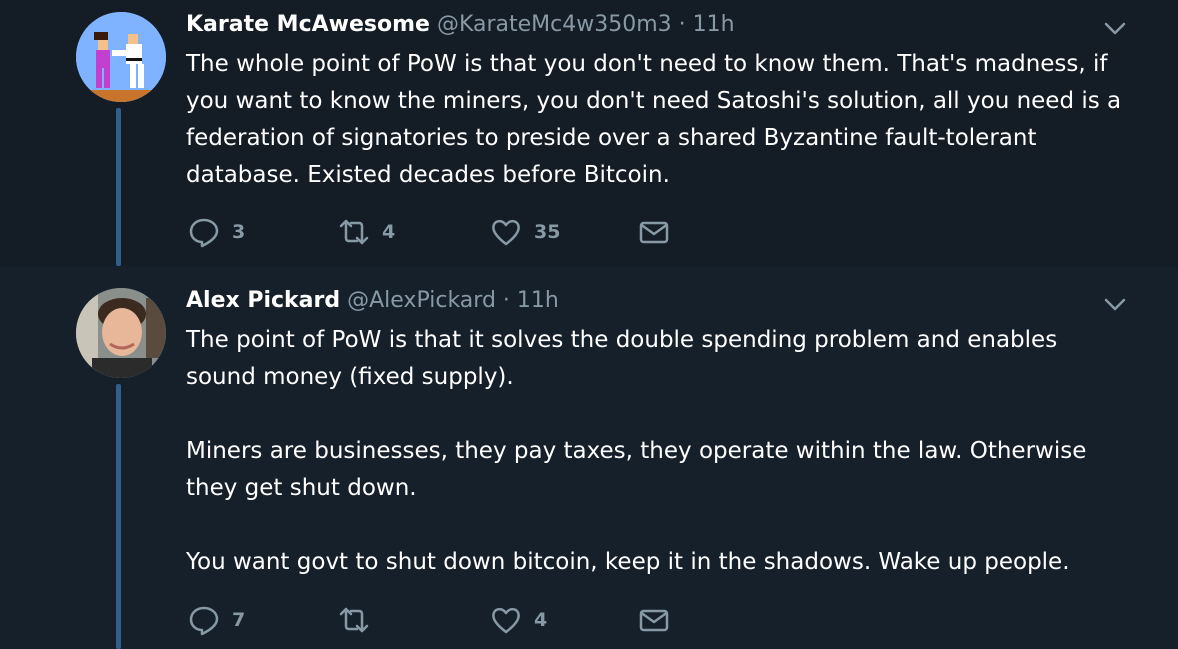 The image size is (1178, 649). Describe the element at coordinates (421, 300) in the screenshot. I see `handle: @AlexPickard` at that location.